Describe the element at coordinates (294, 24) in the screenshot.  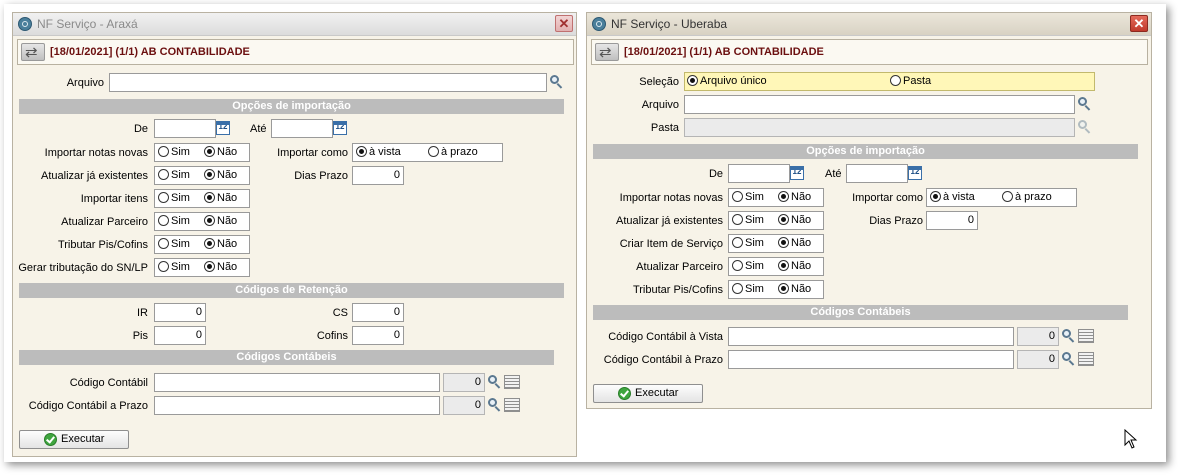
I see `title-bar: NF Serviço - Araxá ✕` at that location.